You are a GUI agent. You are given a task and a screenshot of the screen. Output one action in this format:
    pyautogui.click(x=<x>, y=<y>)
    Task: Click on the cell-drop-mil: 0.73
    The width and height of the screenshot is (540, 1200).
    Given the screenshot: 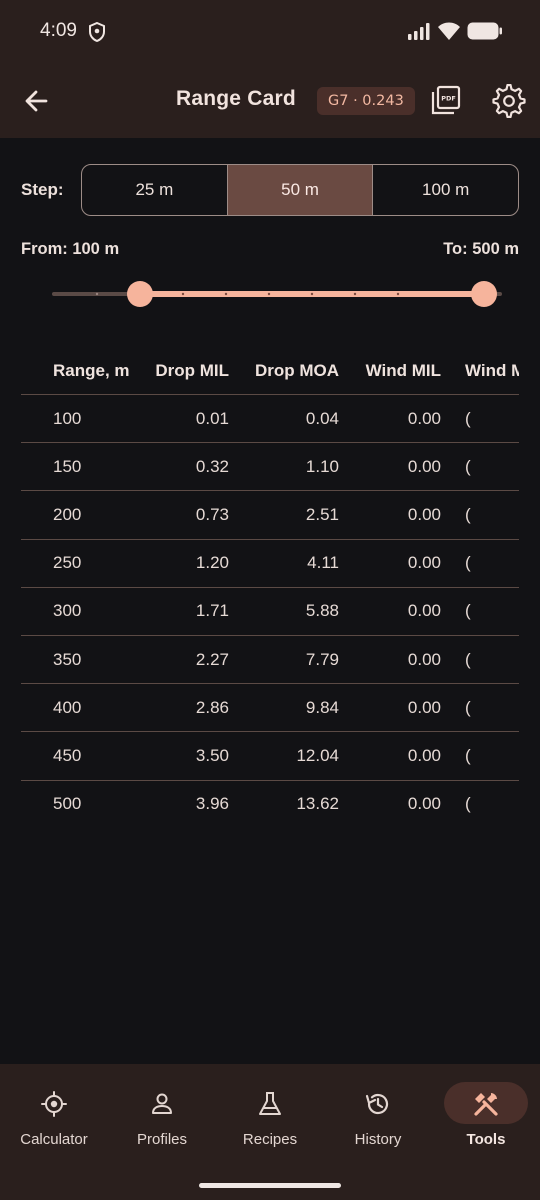 What is the action you would take?
    pyautogui.click(x=212, y=514)
    